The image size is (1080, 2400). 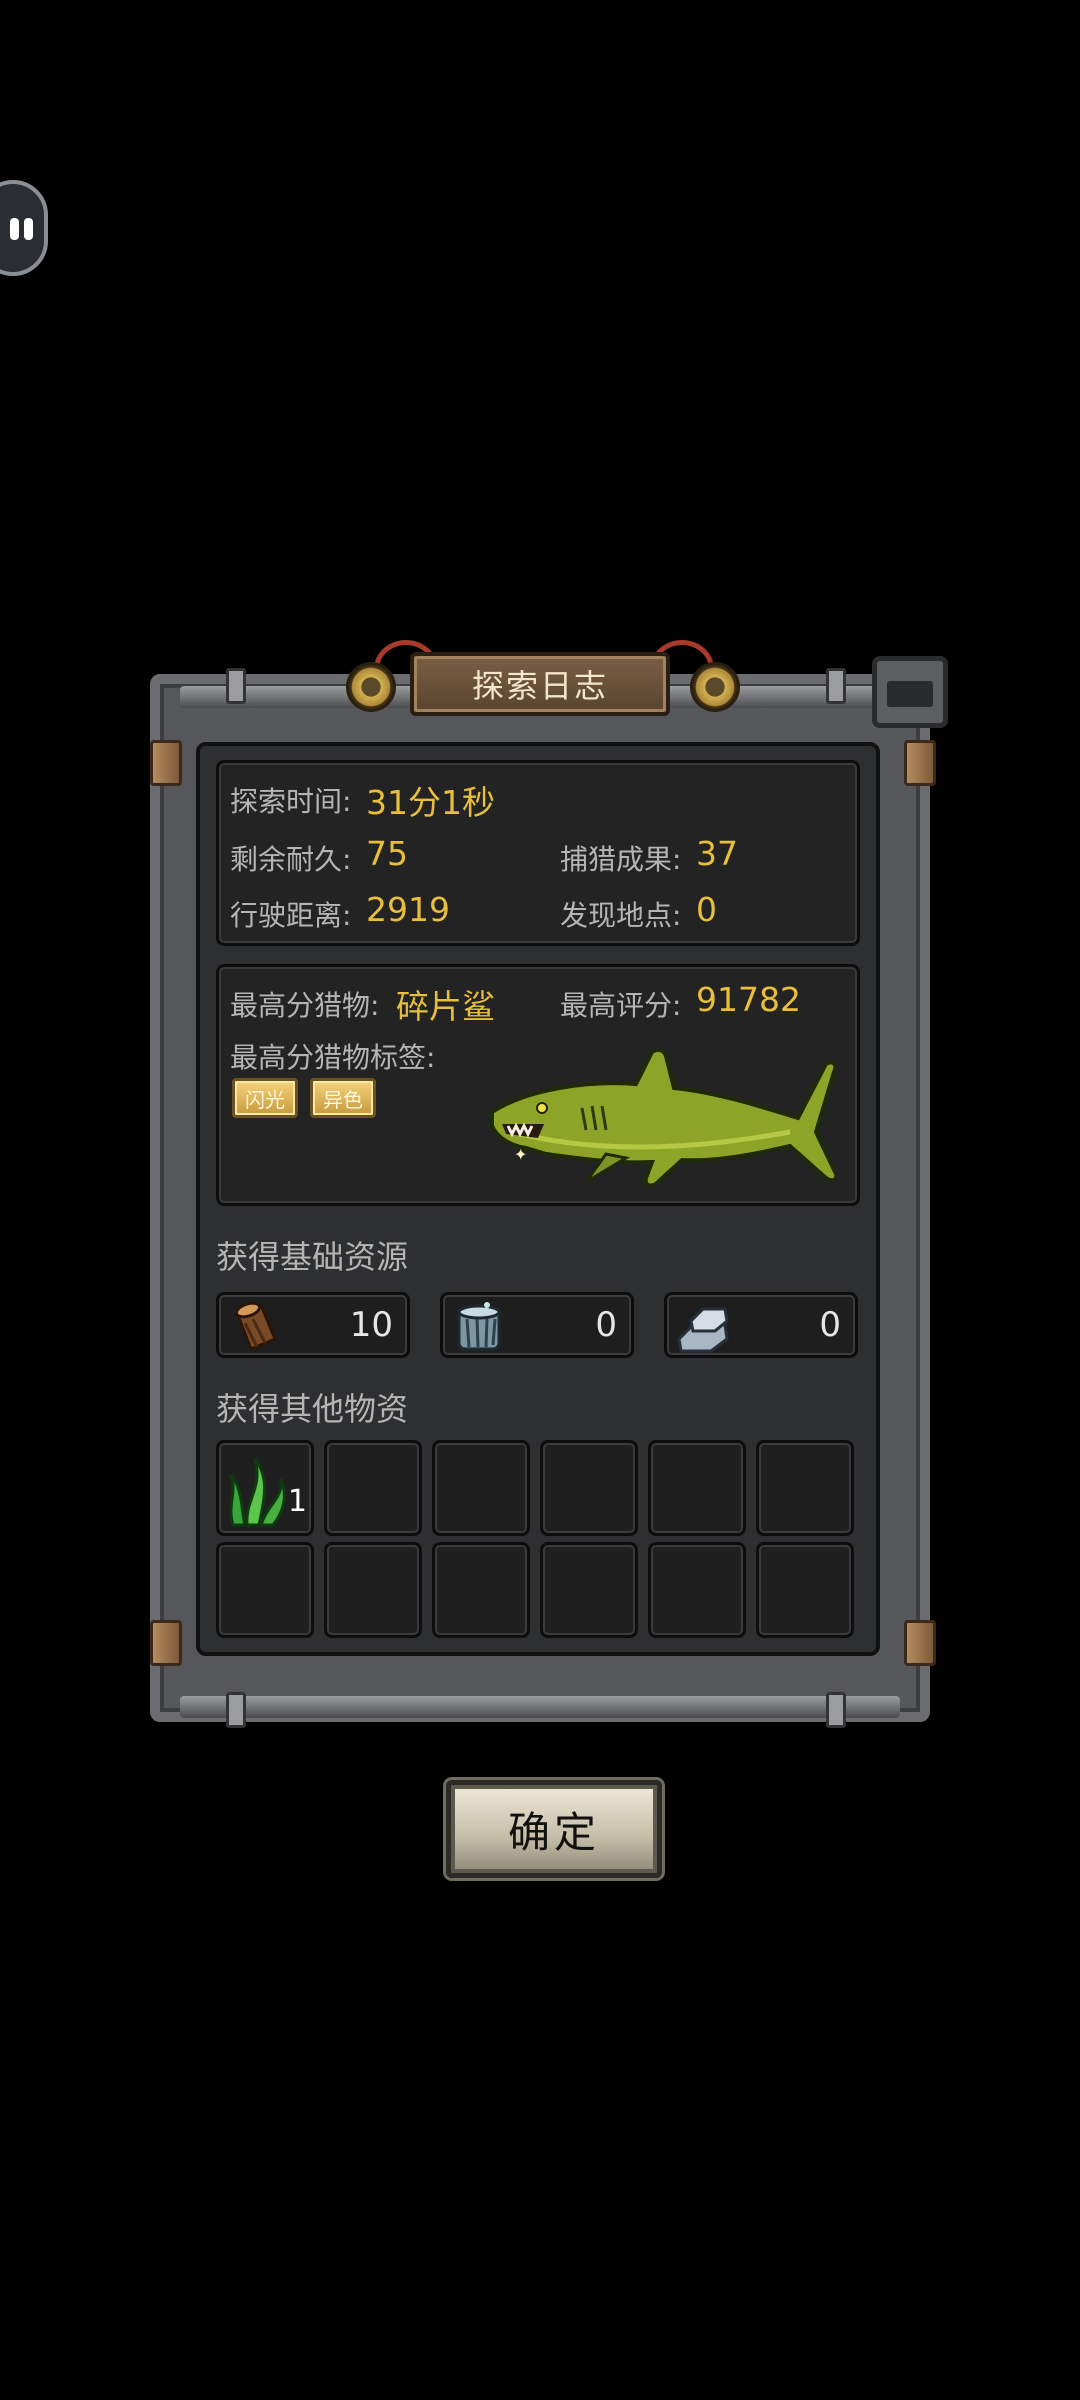 I want to click on distance-value: 2919, so click(x=408, y=909).